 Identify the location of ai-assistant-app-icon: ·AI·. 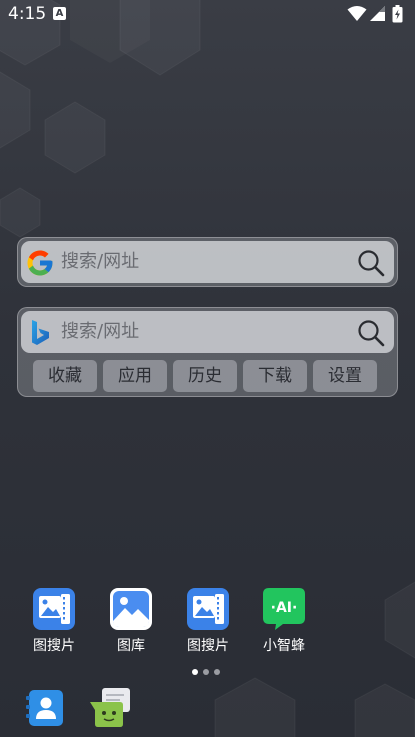
(284, 609).